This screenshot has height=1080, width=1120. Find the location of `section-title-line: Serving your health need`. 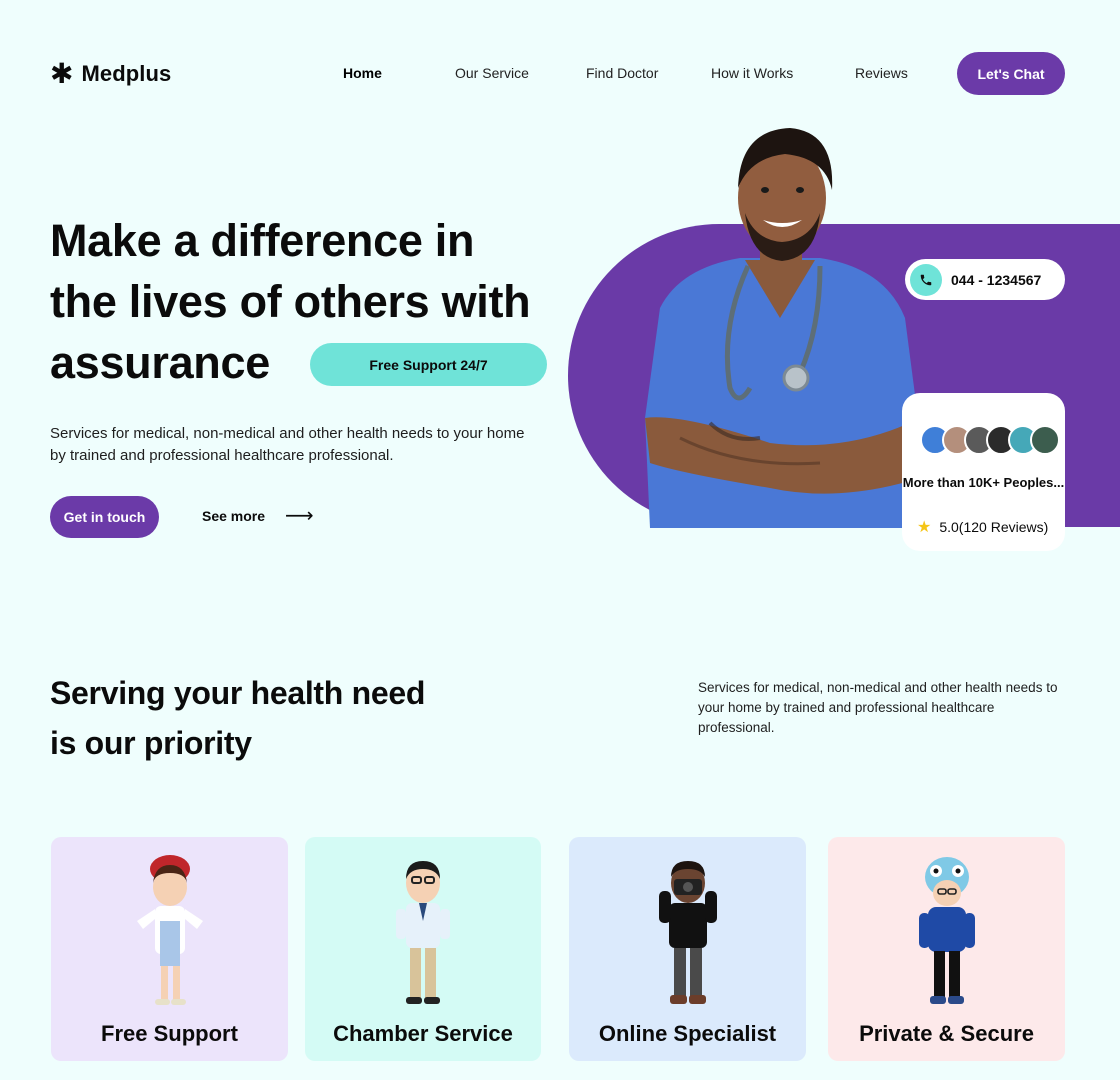

section-title-line: Serving your health need is located at coordinates (238, 693).